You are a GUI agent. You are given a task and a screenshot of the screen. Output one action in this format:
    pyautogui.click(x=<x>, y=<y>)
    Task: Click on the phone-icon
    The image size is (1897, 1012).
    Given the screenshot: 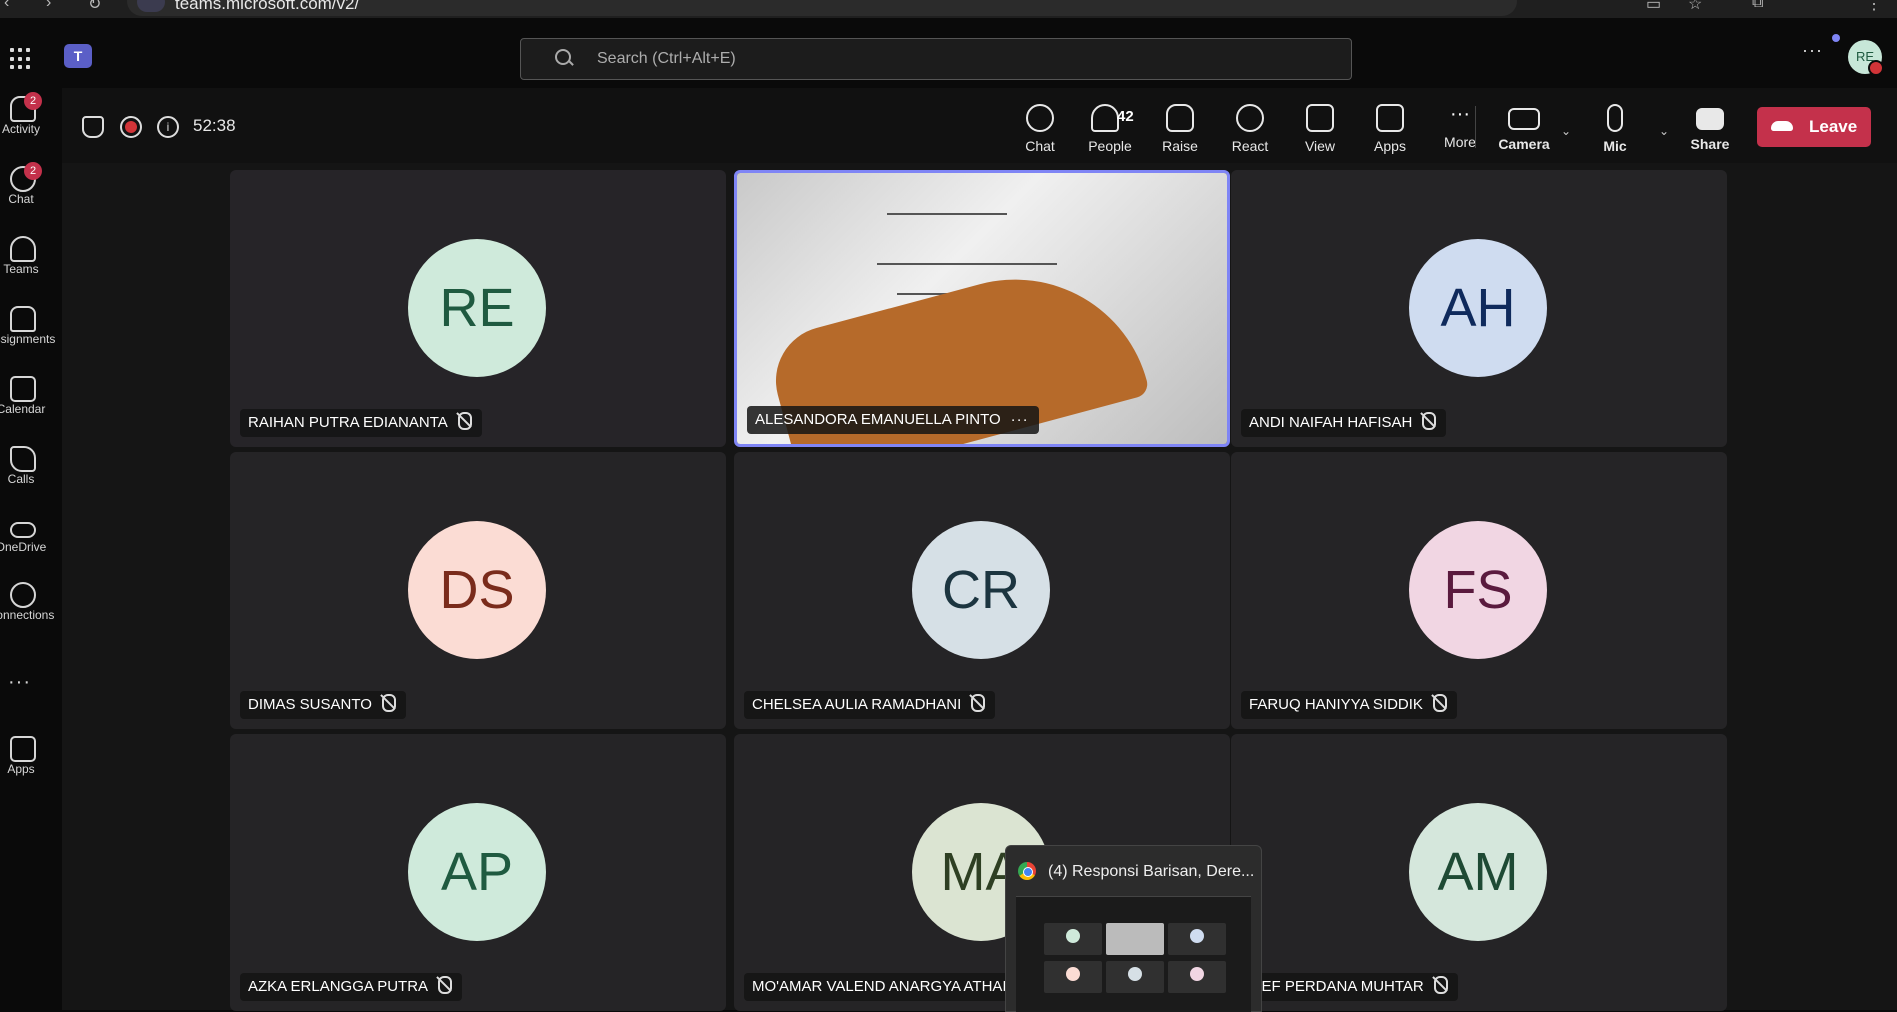 What is the action you would take?
    pyautogui.click(x=23, y=459)
    